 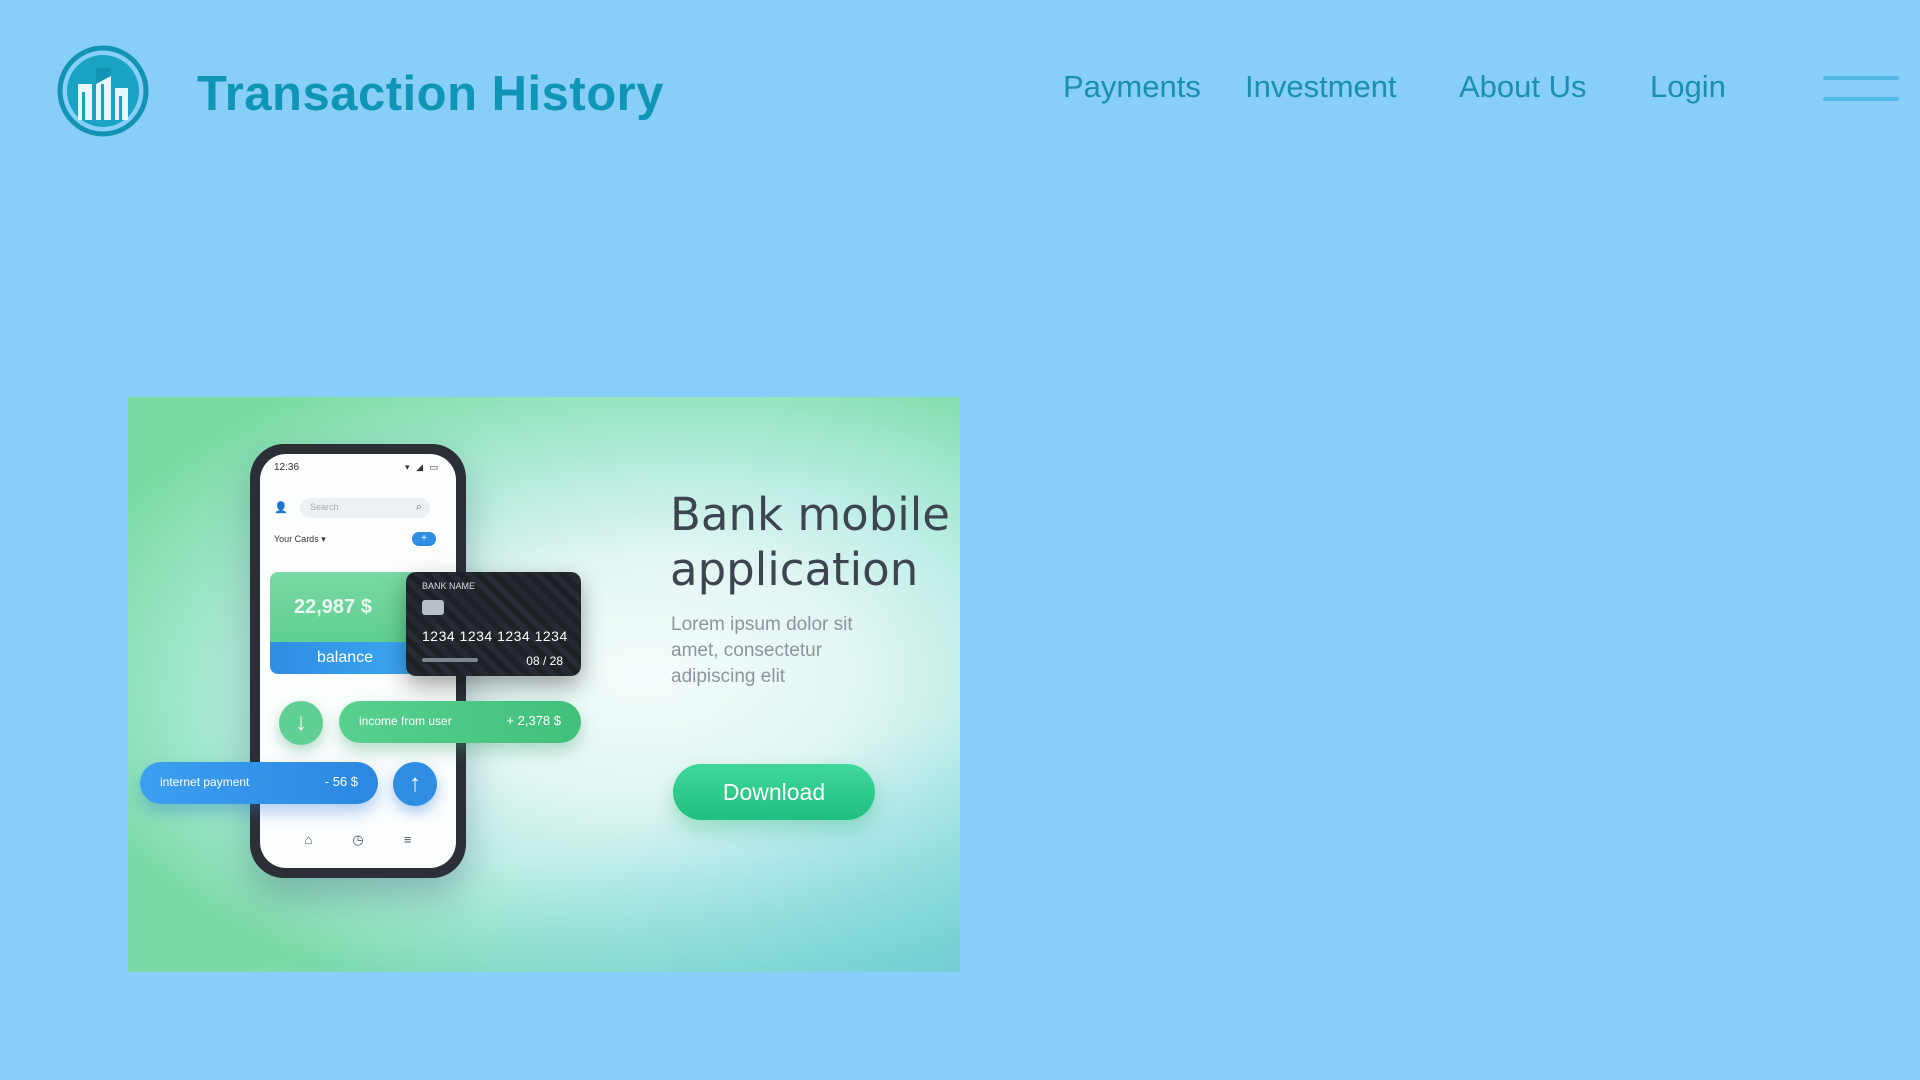 What do you see at coordinates (418, 507) in the screenshot?
I see `search-icon: ⌕` at bounding box center [418, 507].